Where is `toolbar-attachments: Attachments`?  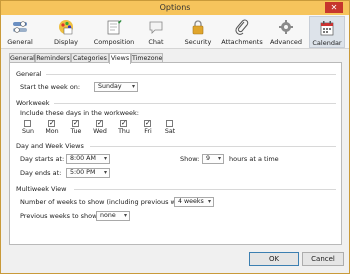
toolbar-attachments: Attachments is located at coordinates (242, 32).